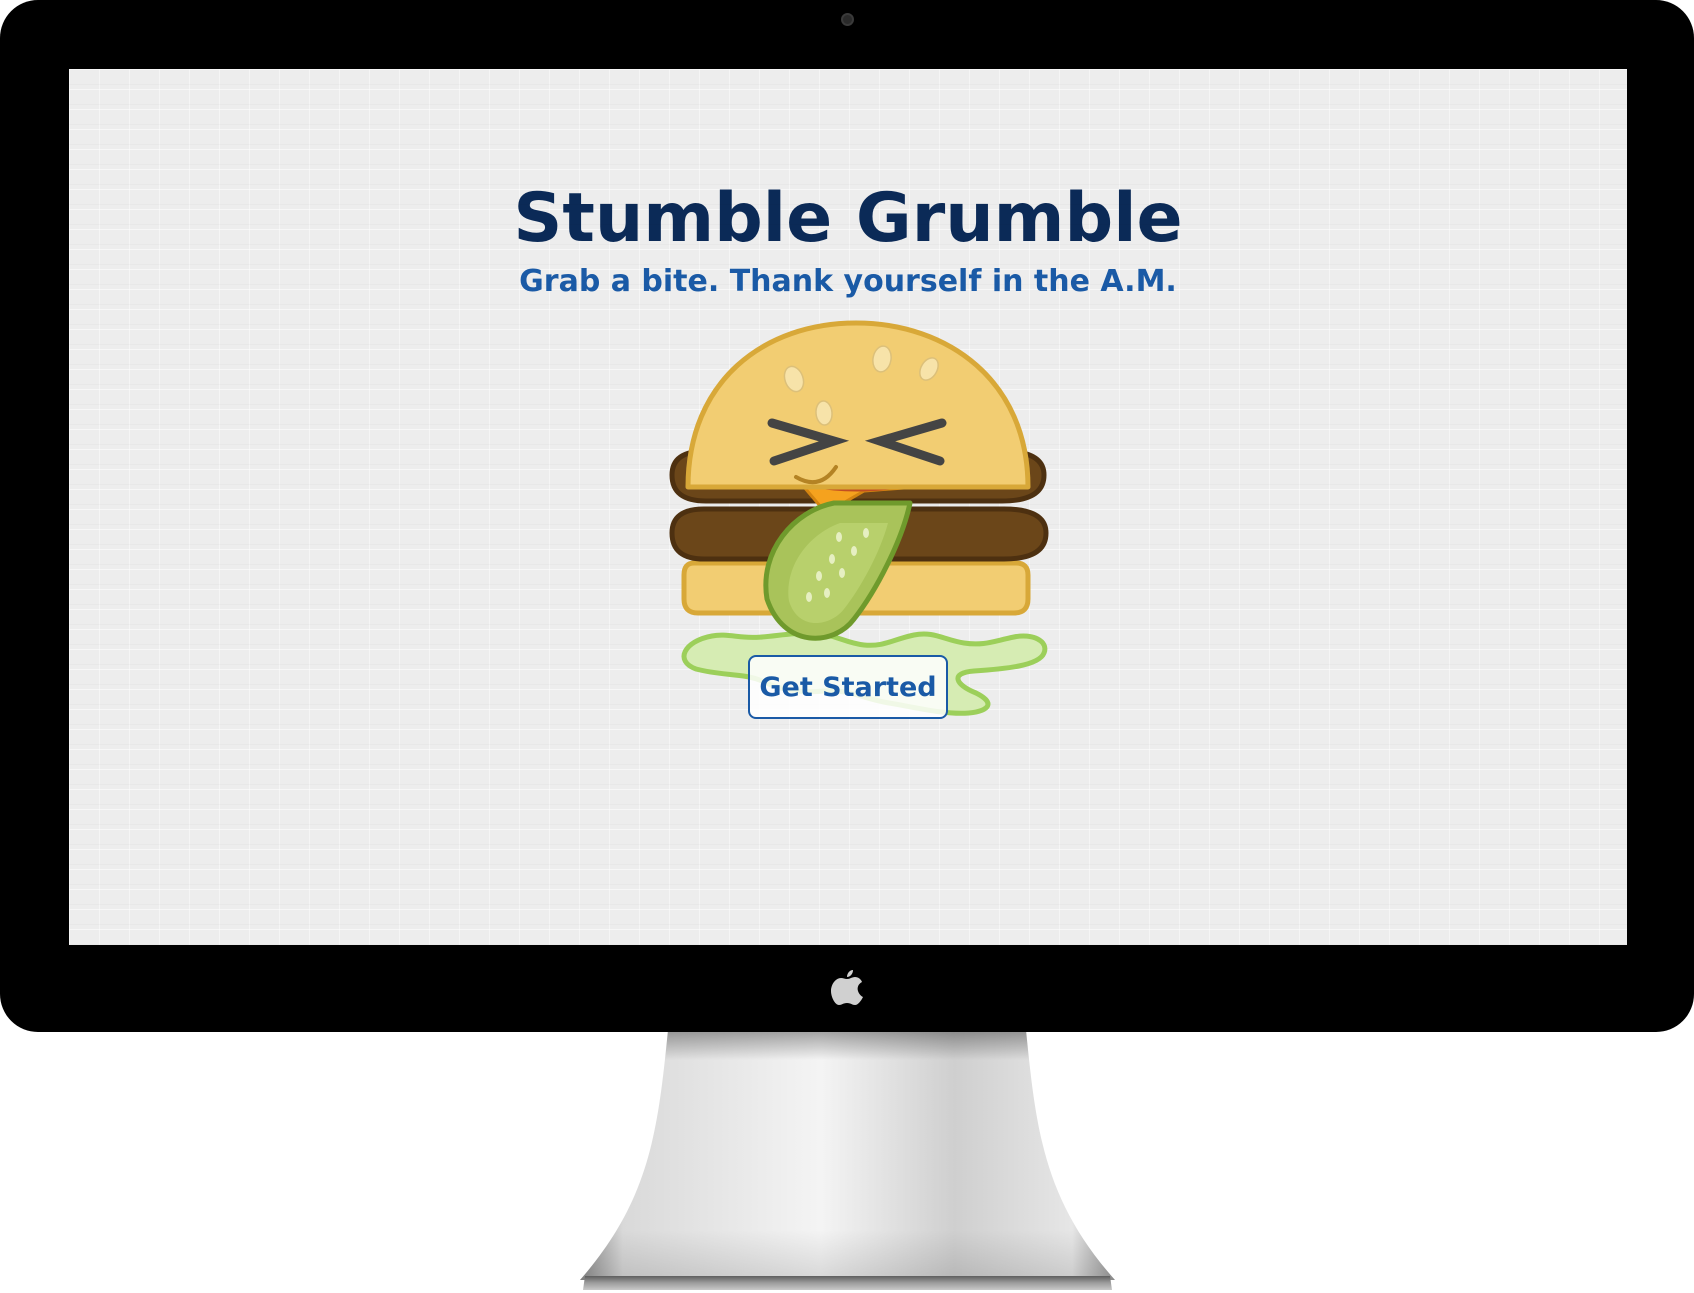 Image resolution: width=1694 pixels, height=1293 pixels. What do you see at coordinates (848, 687) in the screenshot?
I see `get-started-button: Get Started` at bounding box center [848, 687].